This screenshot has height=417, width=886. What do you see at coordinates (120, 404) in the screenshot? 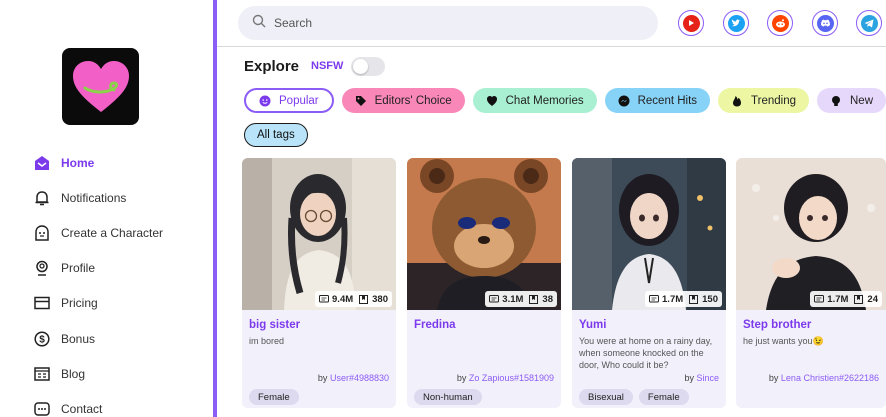
I see `sidebar-item-contact: Contact` at bounding box center [120, 404].